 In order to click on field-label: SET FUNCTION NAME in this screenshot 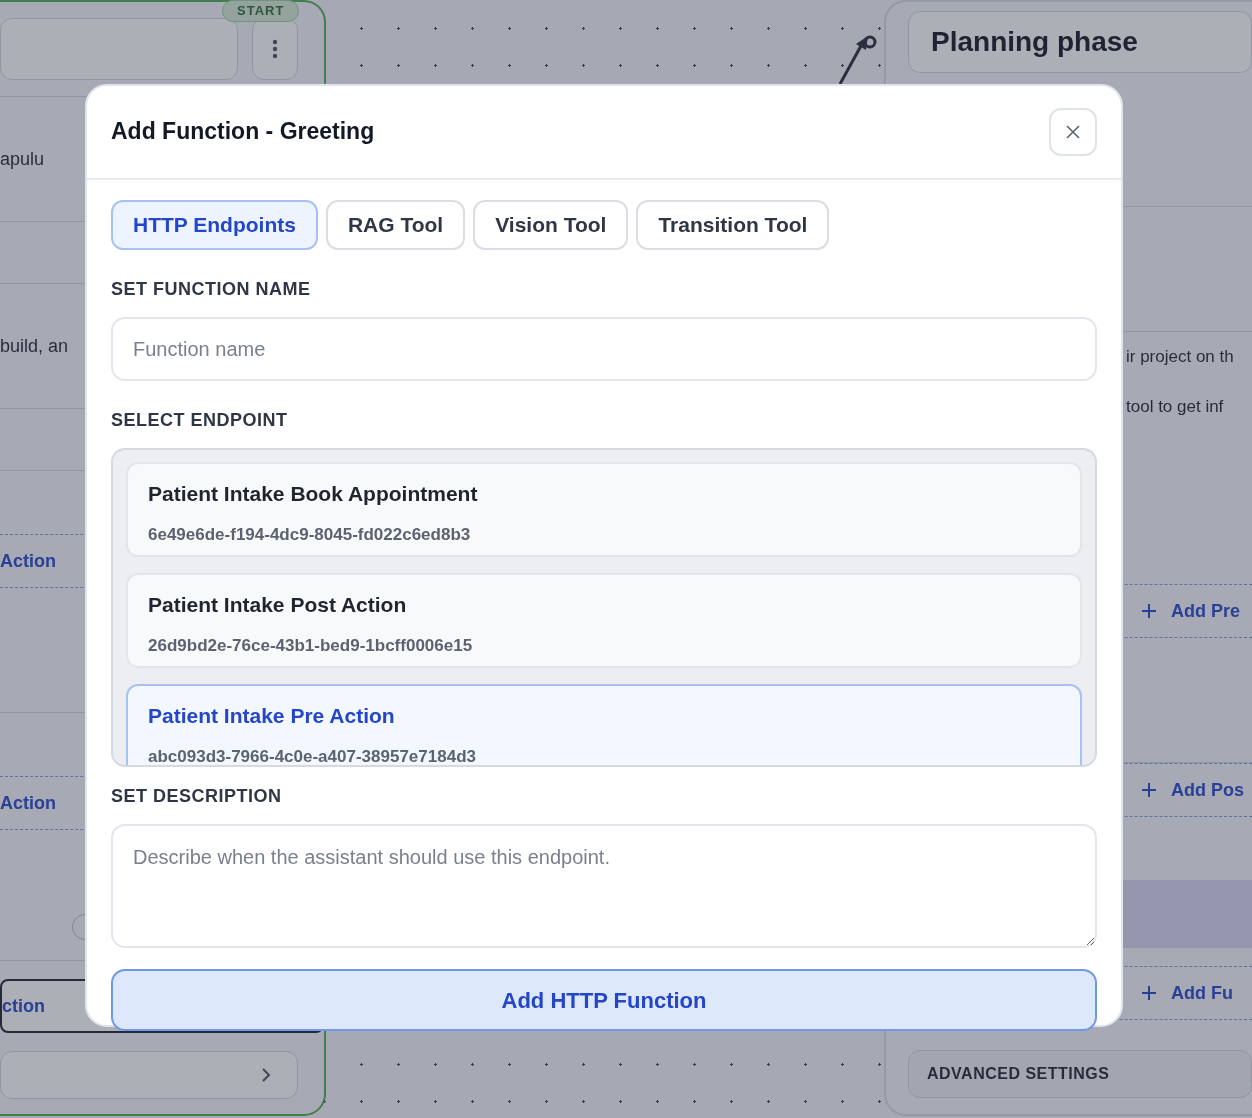, I will do `click(211, 289)`.